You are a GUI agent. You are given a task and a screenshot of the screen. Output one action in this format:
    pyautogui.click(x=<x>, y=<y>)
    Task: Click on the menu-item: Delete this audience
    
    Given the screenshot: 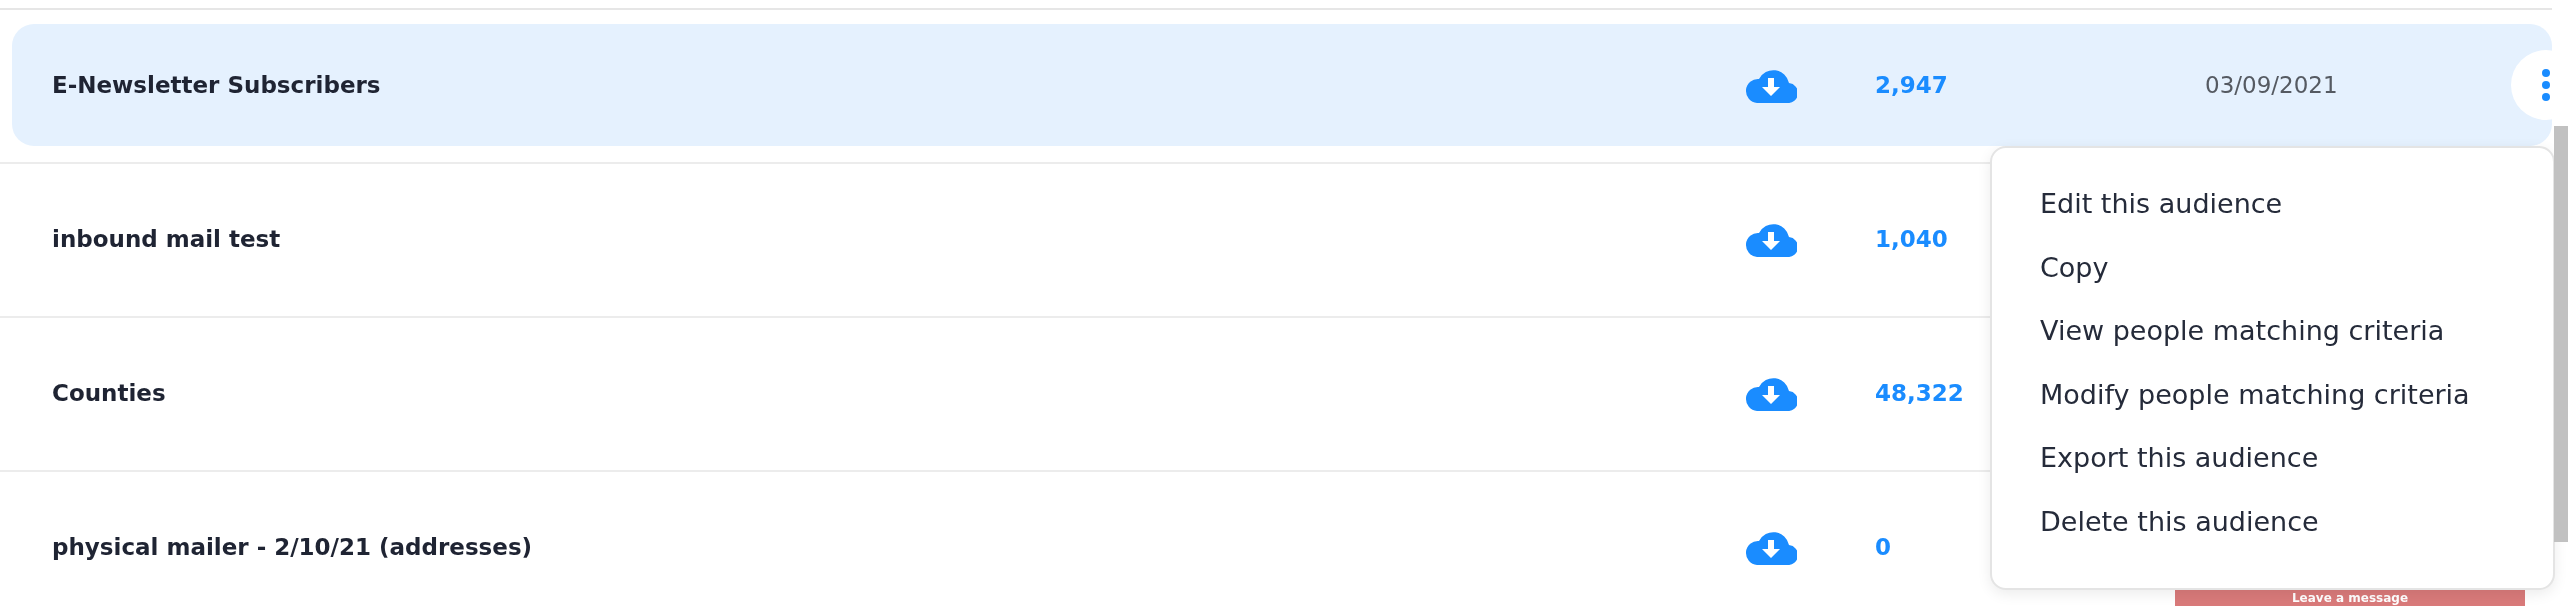 What is the action you would take?
    pyautogui.click(x=2296, y=537)
    